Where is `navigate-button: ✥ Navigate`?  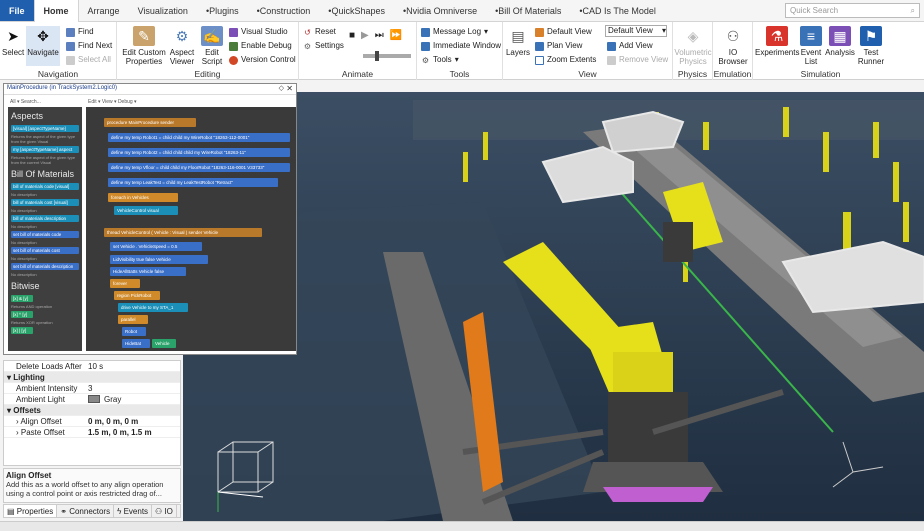 navigate-button: ✥ Navigate is located at coordinates (43, 46).